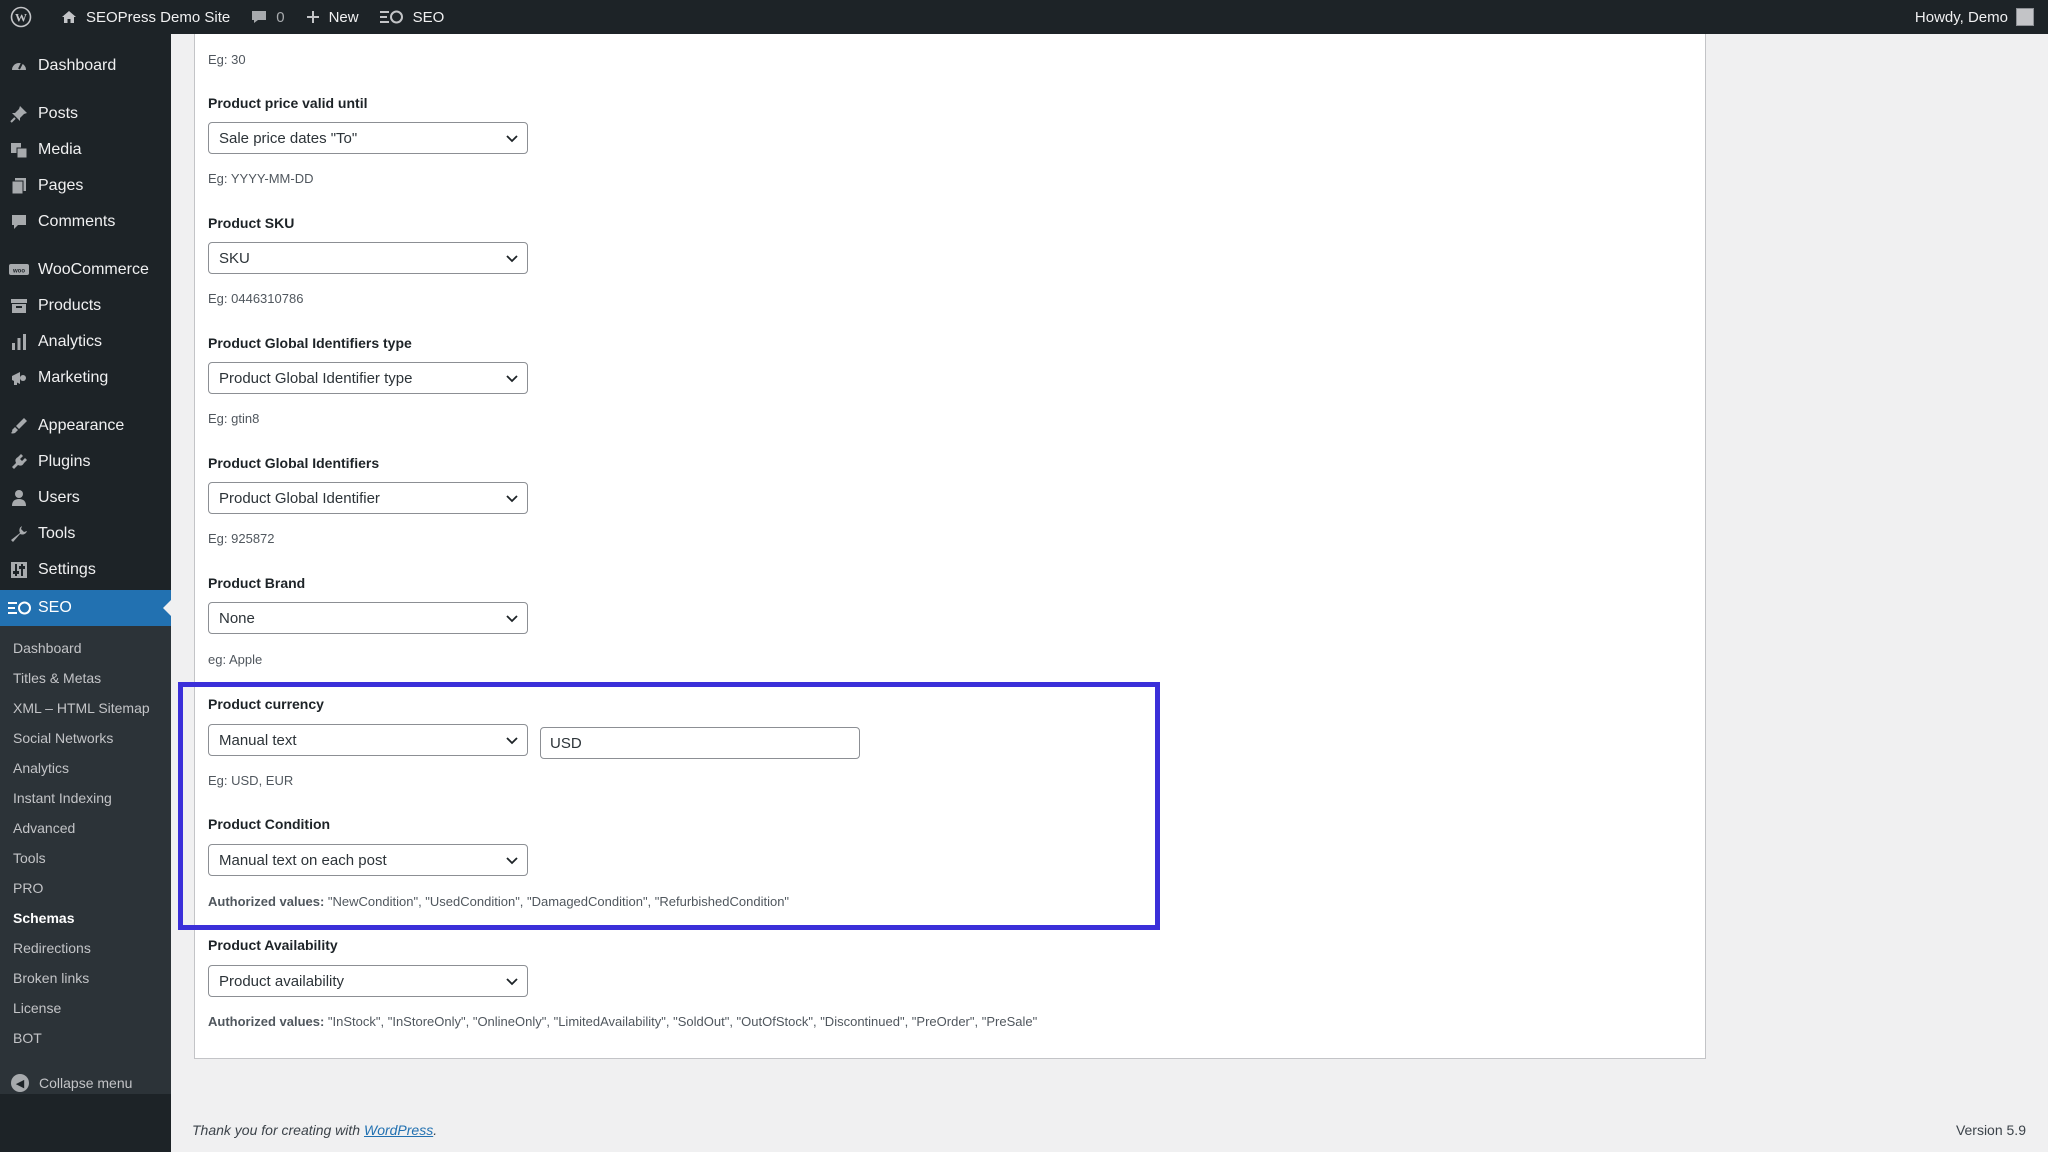 This screenshot has height=1152, width=2048. What do you see at coordinates (312, 17) in the screenshot?
I see `plus-icon` at bounding box center [312, 17].